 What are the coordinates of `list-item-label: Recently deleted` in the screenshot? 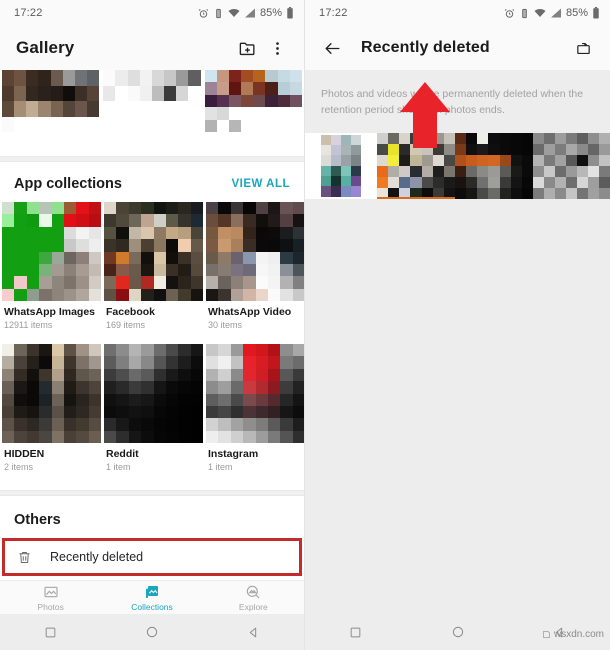 It's located at (97, 557).